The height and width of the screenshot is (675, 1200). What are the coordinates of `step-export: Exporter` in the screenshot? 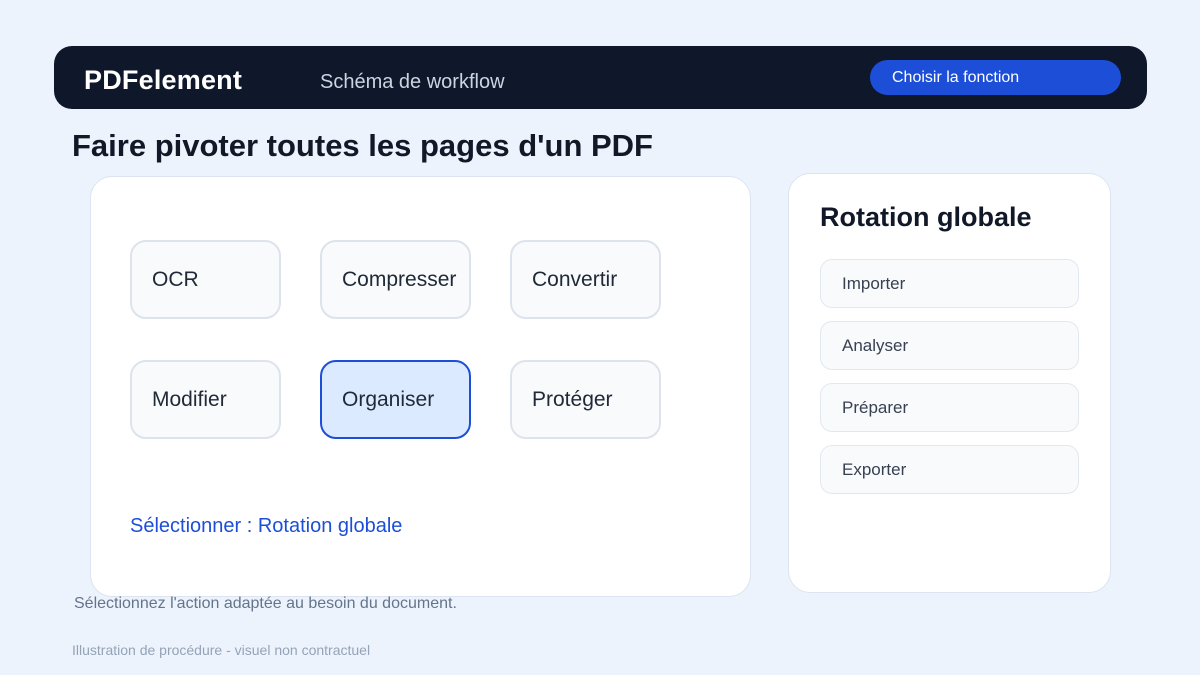 It's located at (949, 469).